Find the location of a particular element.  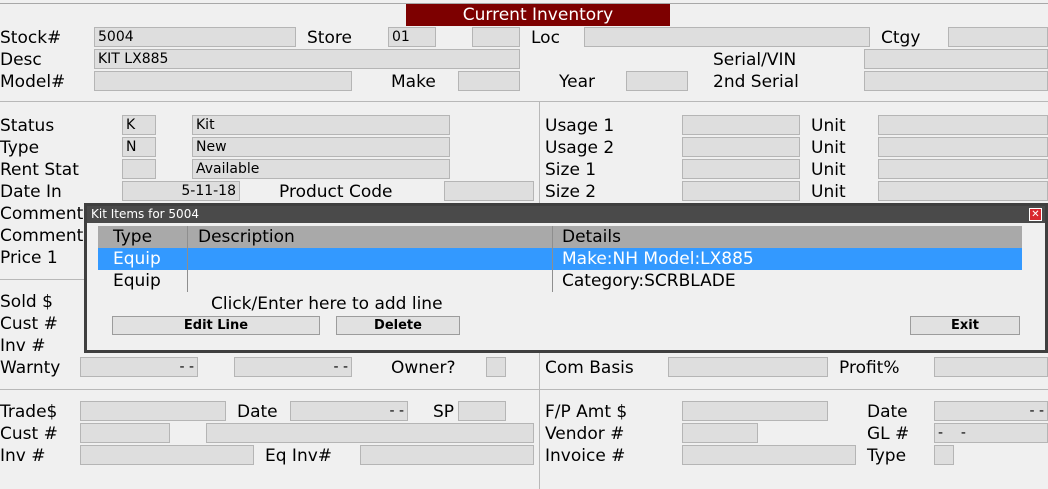

trade-inv-label: Inv # is located at coordinates (23, 456).